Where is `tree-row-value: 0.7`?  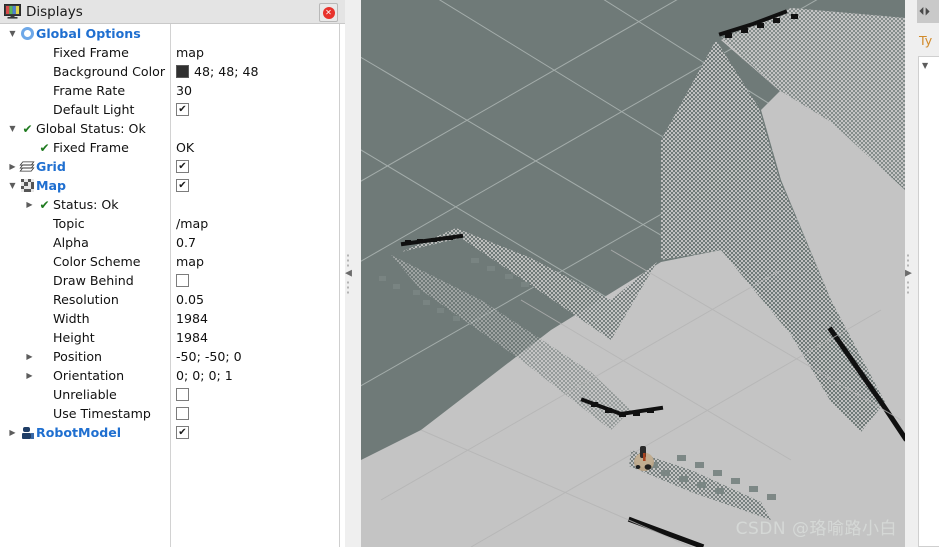
tree-row-value: 0.7 is located at coordinates (186, 242).